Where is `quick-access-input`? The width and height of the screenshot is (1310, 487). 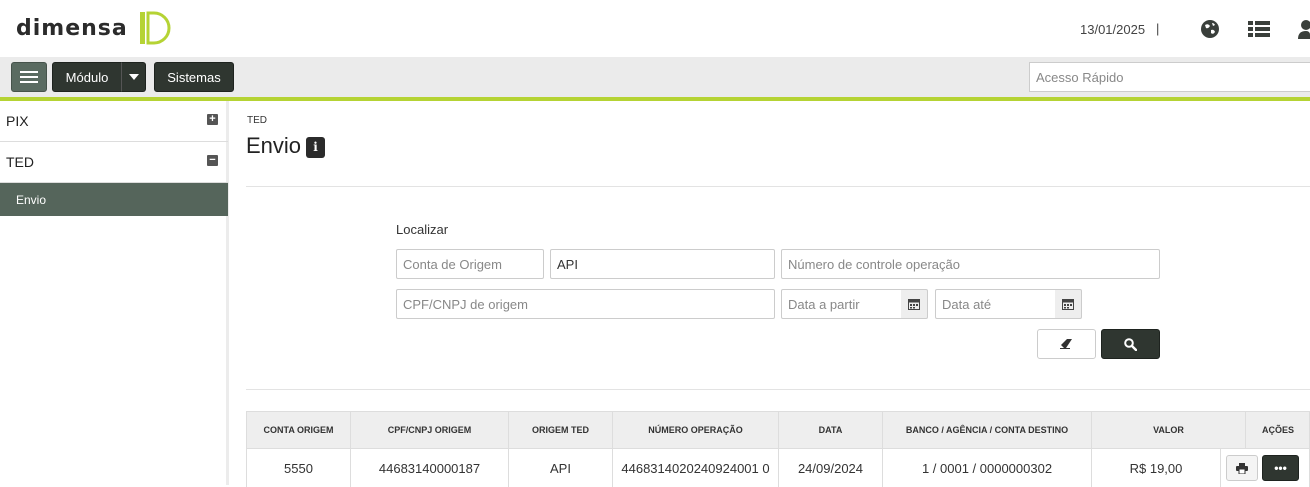
quick-access-input is located at coordinates (1169, 77).